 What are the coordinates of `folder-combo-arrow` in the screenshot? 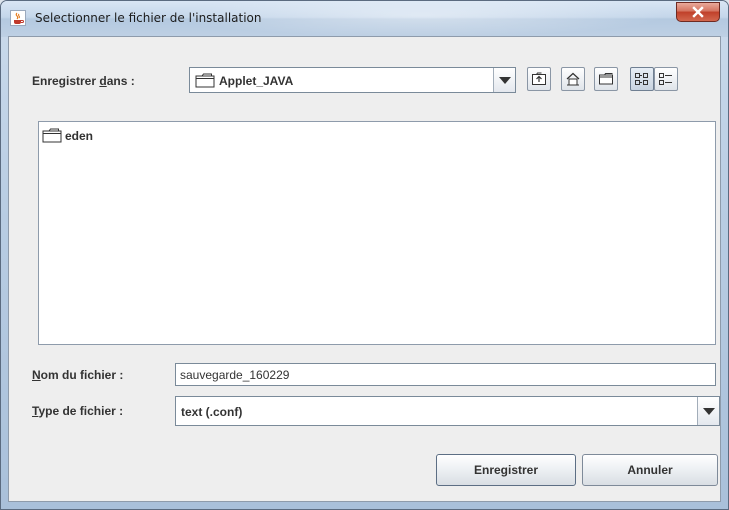 It's located at (504, 80).